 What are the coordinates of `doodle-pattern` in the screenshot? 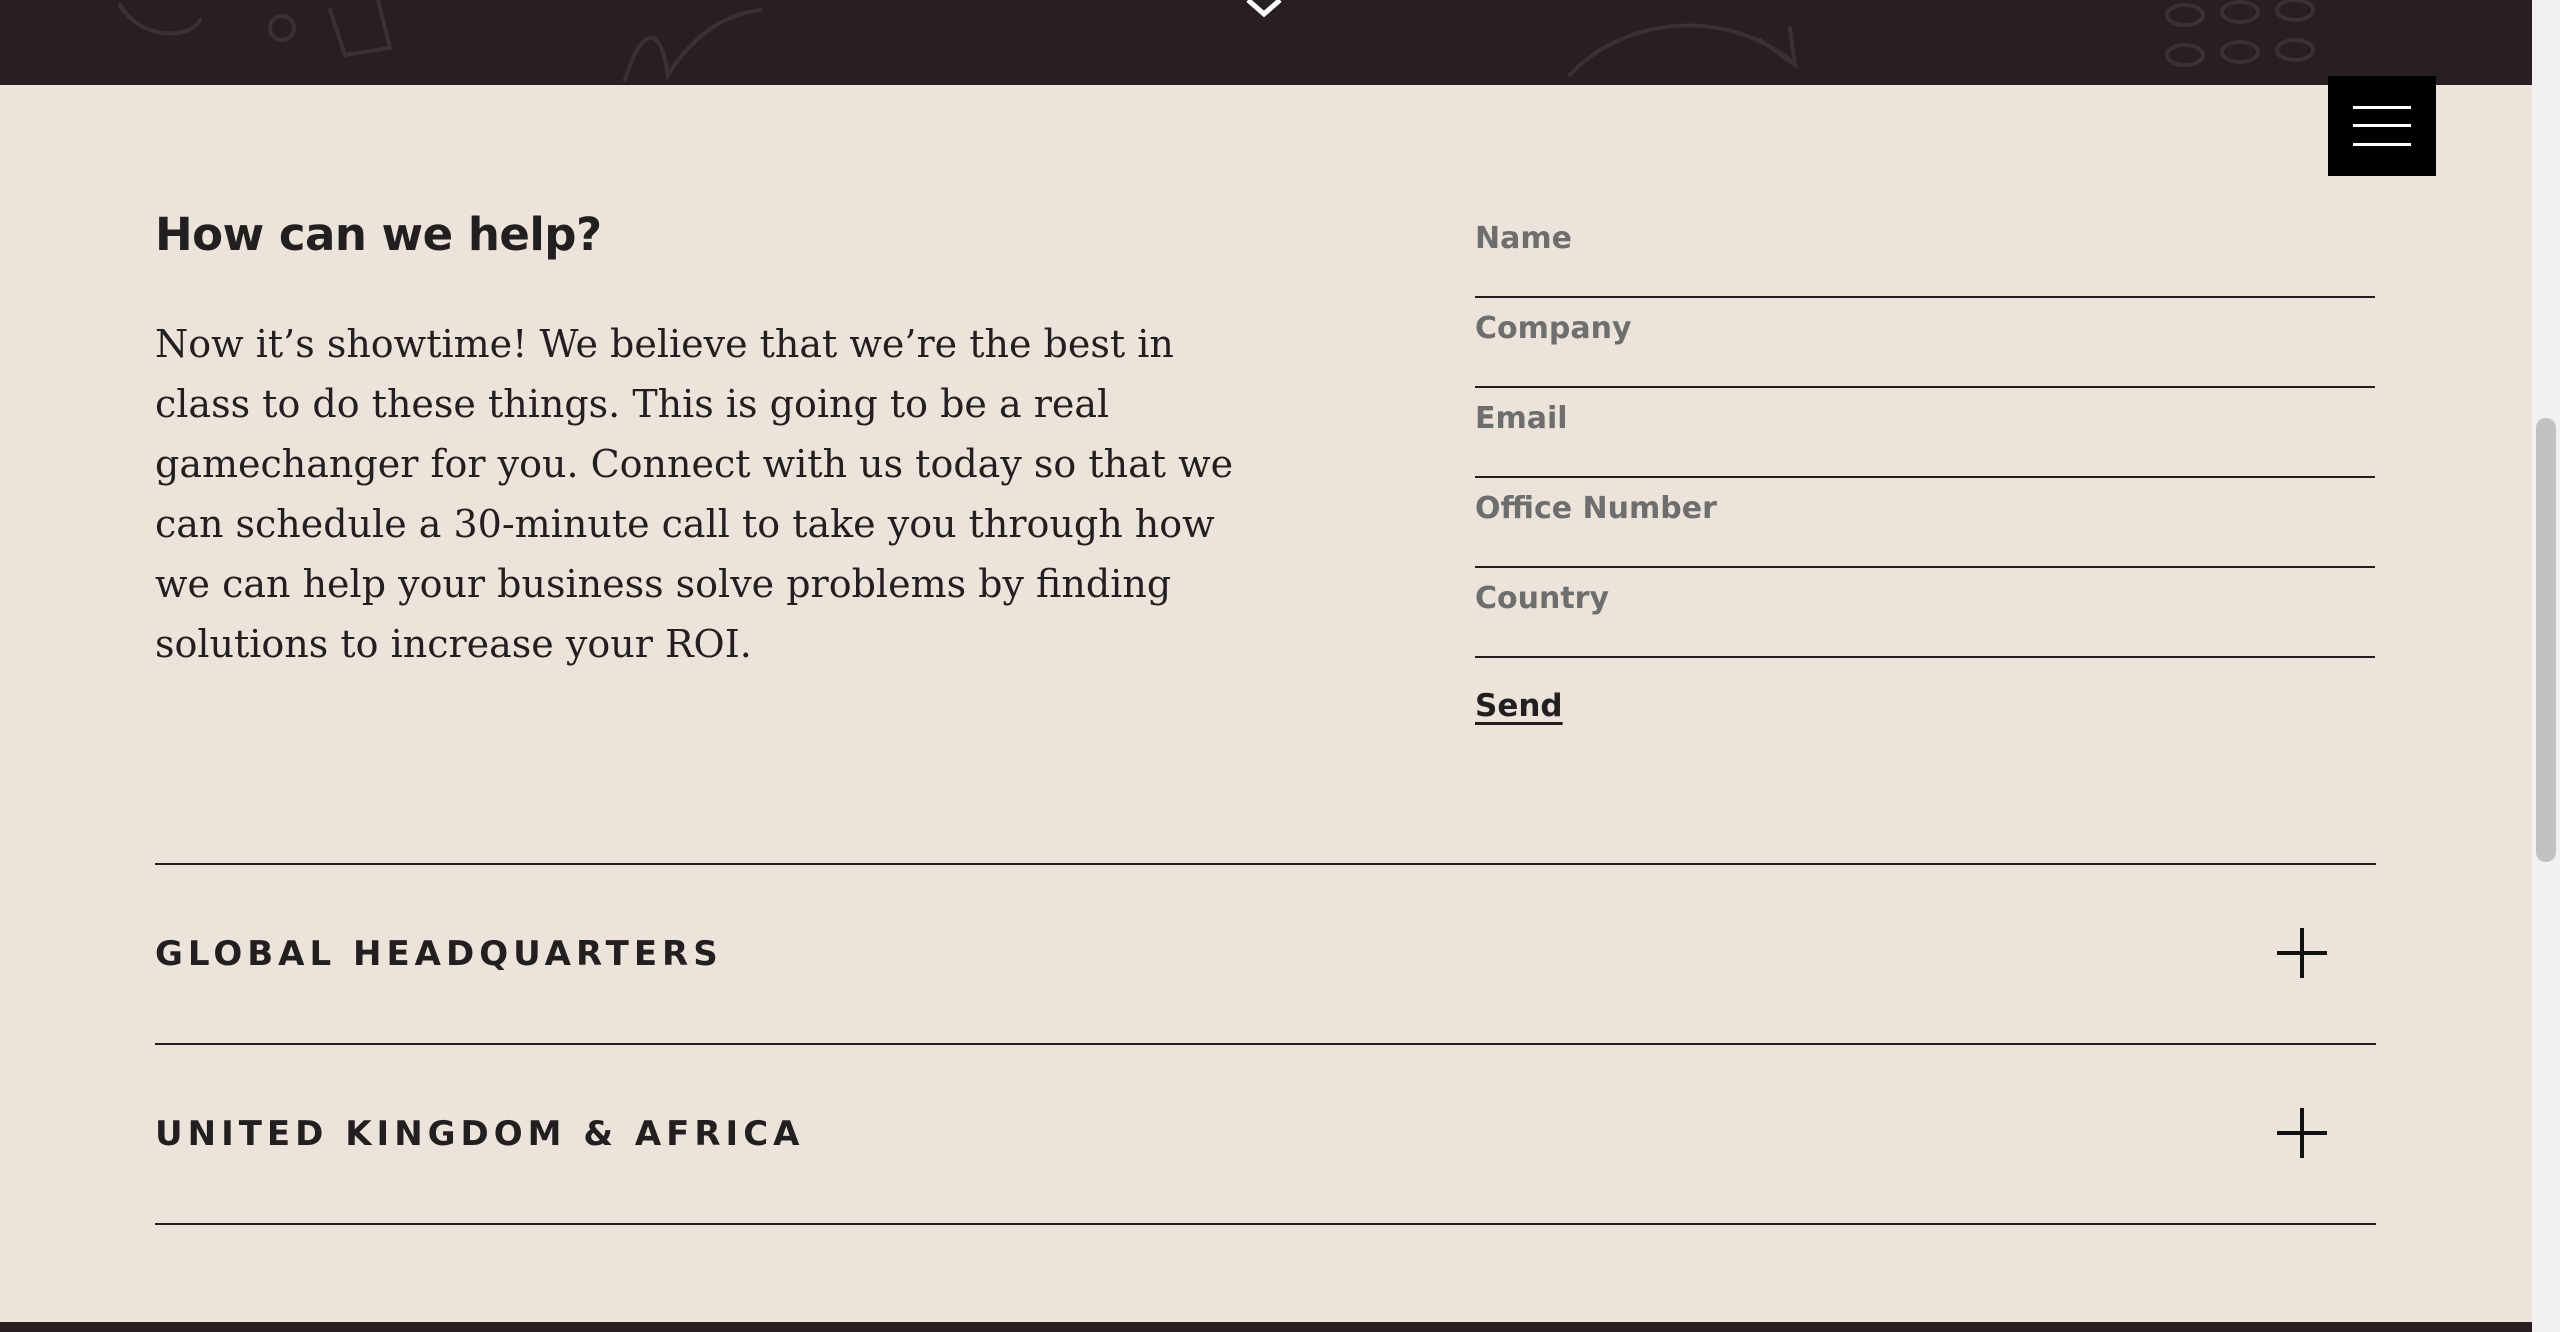 It's located at (1216, 41).